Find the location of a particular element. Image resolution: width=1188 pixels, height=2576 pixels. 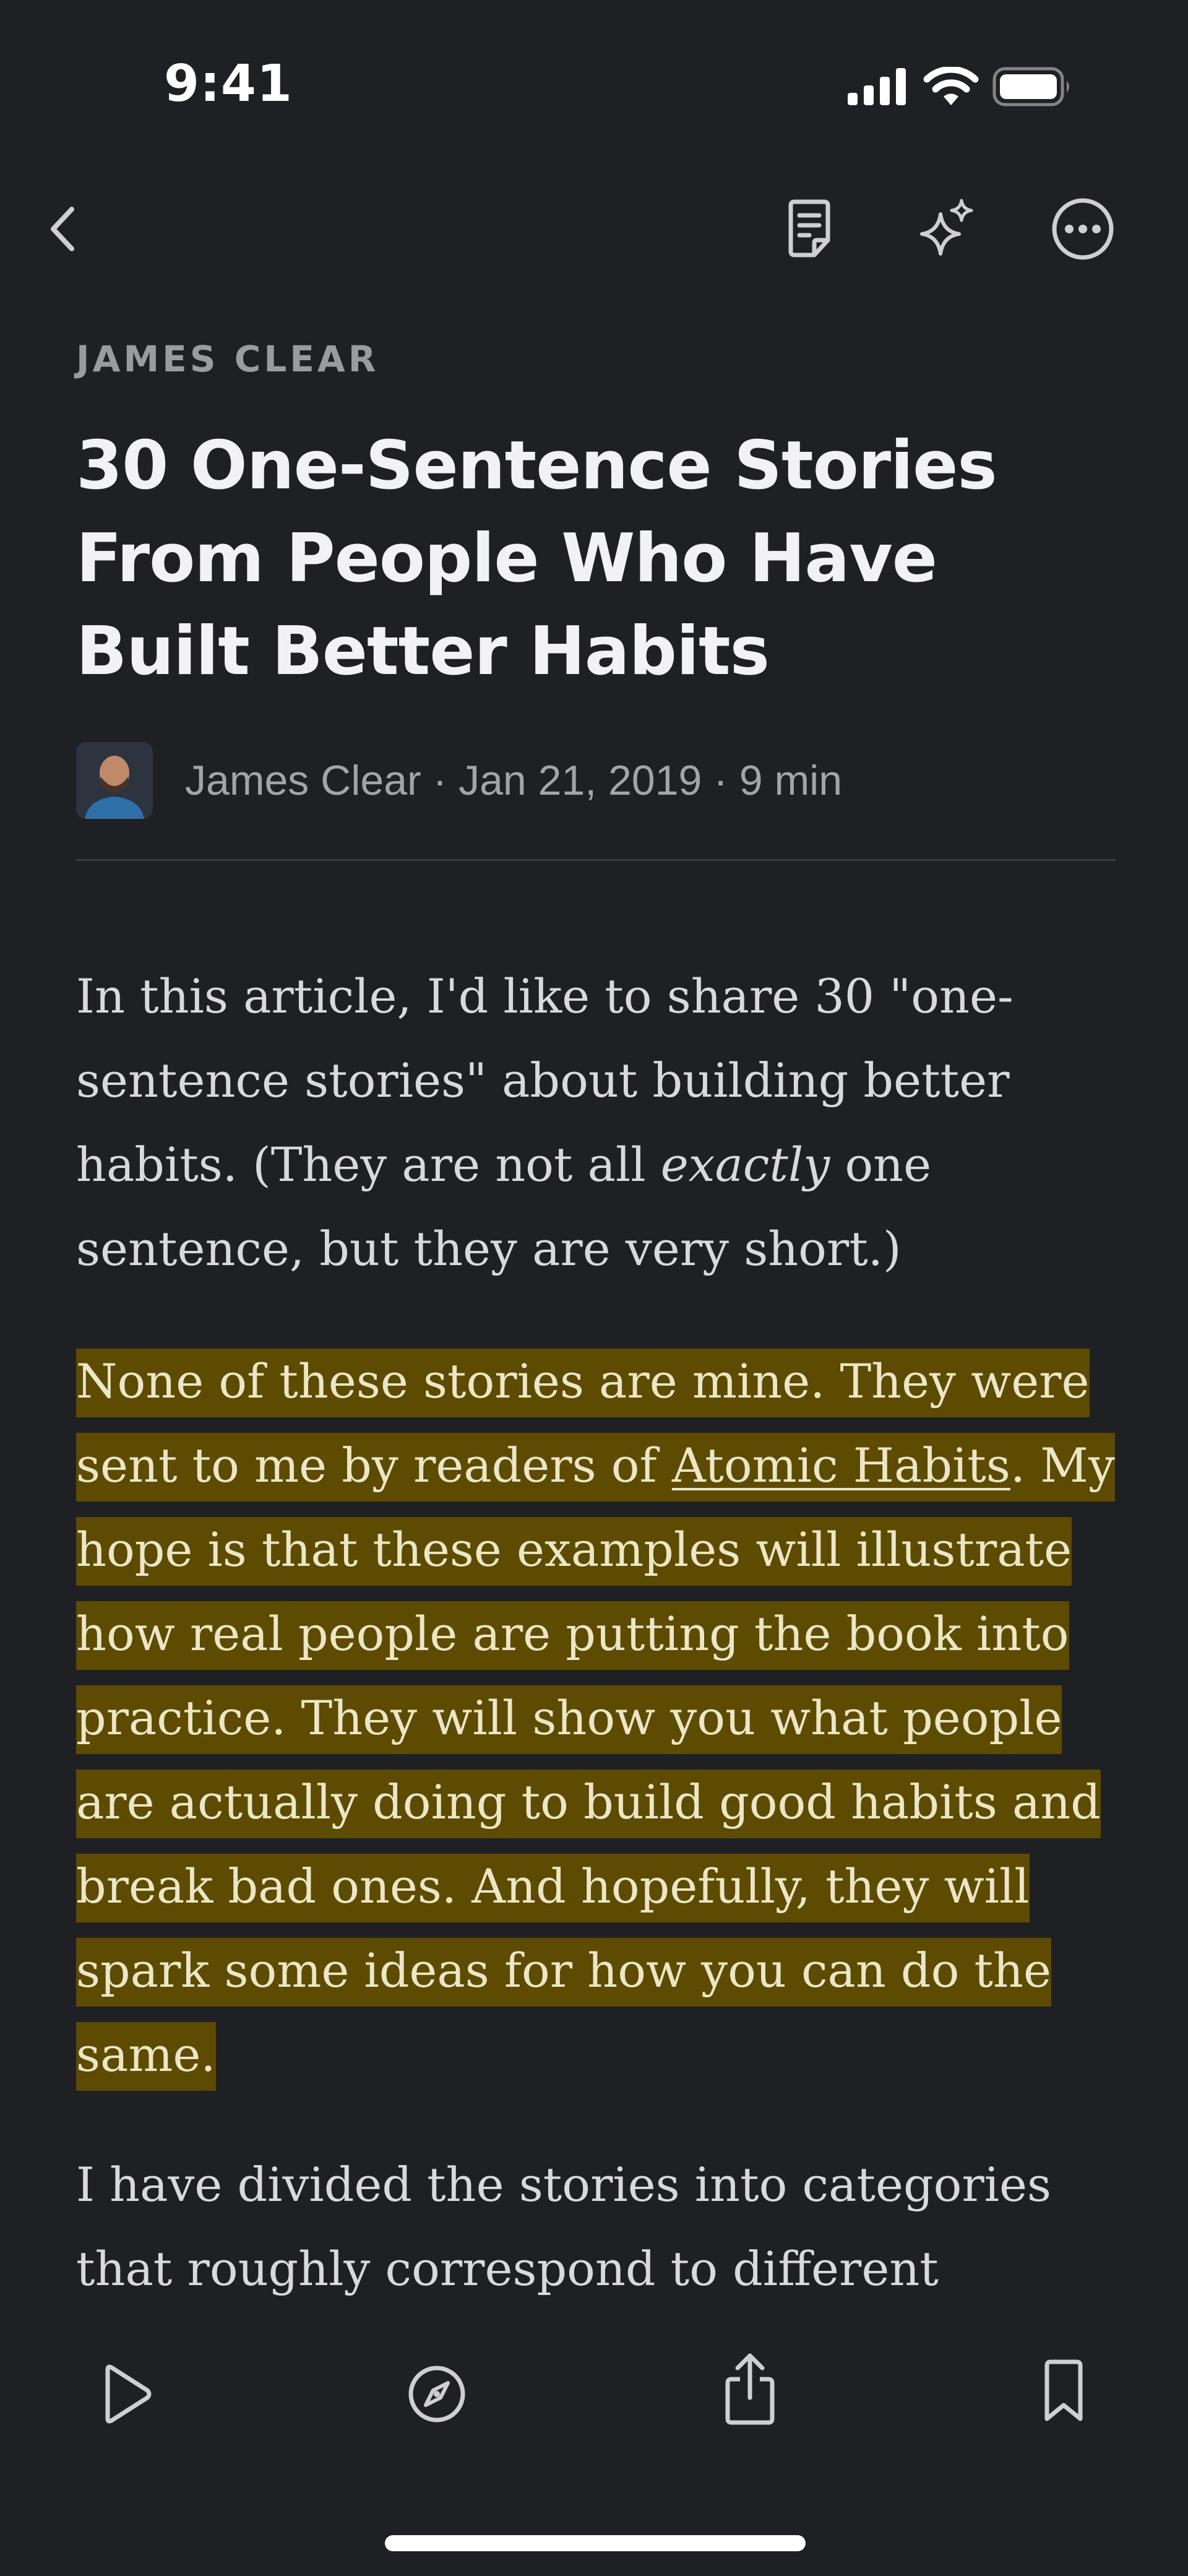

battery-icon is located at coordinates (1030, 86).